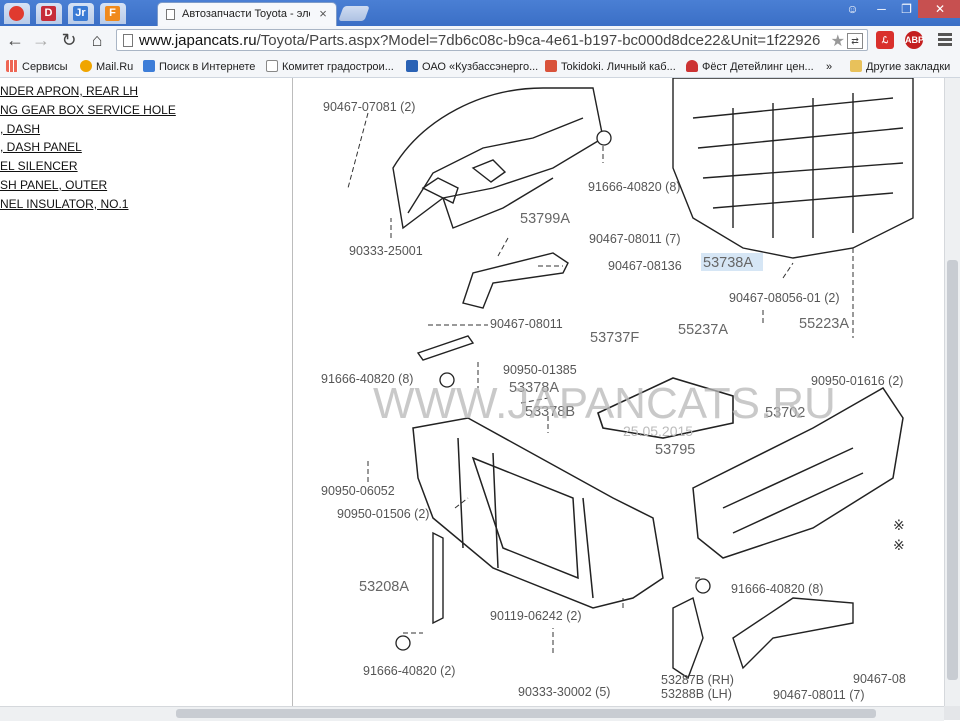  What do you see at coordinates (939, 9) in the screenshot?
I see `close-window-button: ✕` at bounding box center [939, 9].